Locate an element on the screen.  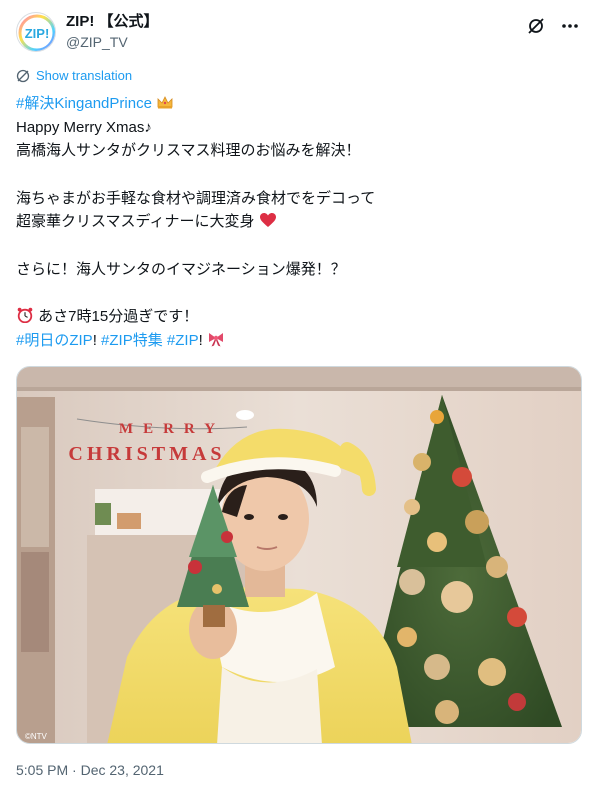
svg-text: ZIP! is located at coordinates (37, 33).